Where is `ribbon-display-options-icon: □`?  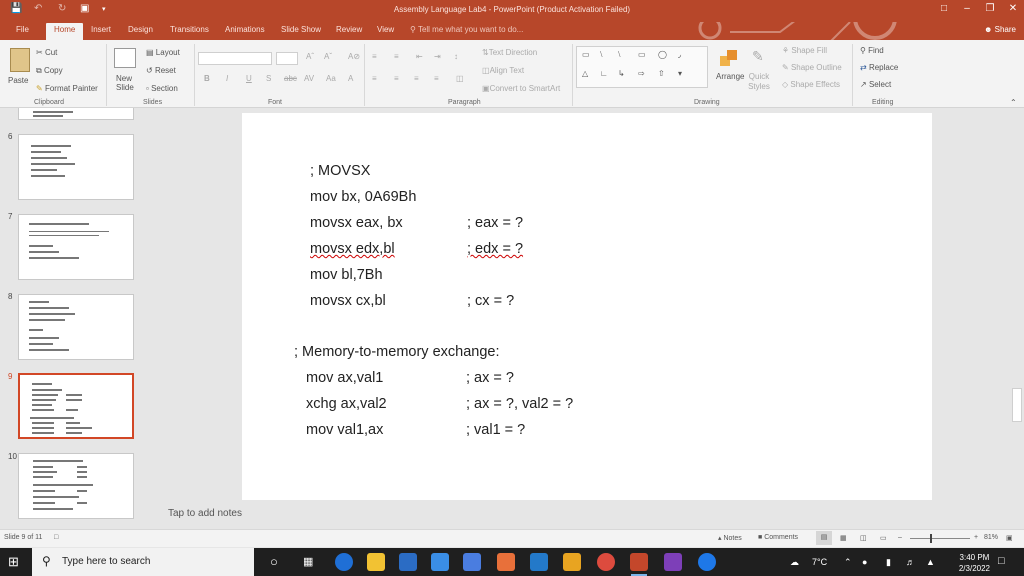 ribbon-display-options-icon: □ is located at coordinates (944, 8).